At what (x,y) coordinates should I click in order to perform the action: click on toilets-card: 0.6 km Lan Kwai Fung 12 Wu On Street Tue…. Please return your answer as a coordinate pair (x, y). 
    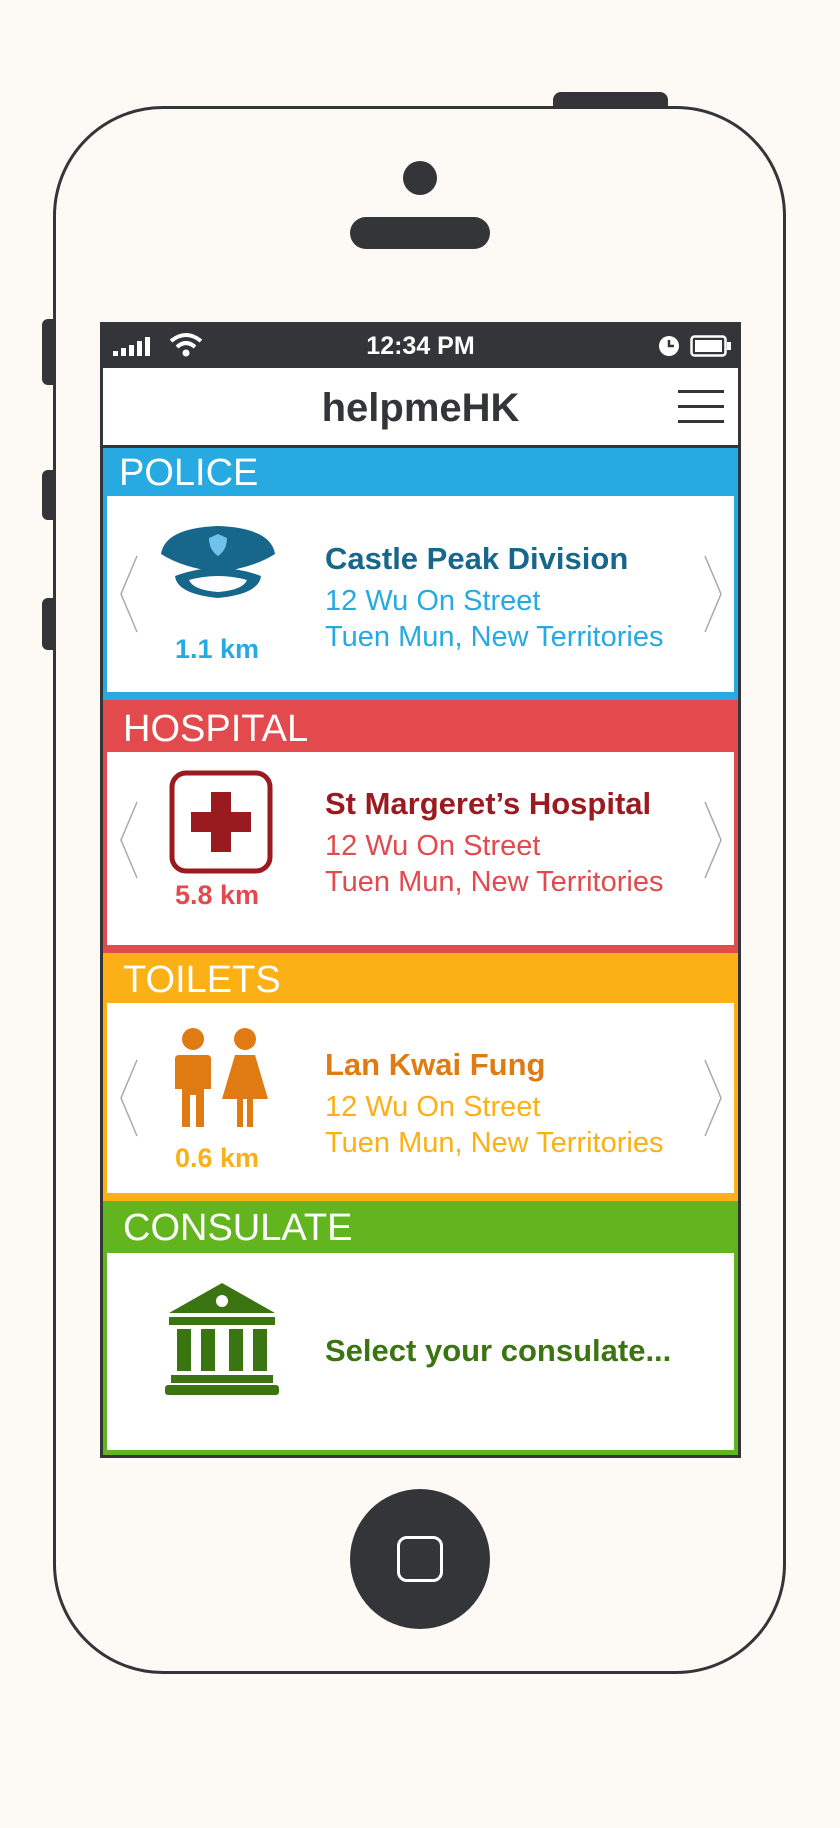
    Looking at the image, I should click on (420, 1098).